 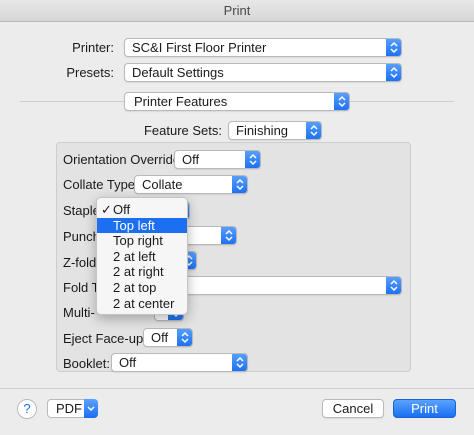 I want to click on staple-menu-item-label: 2 at left, so click(x=134, y=256).